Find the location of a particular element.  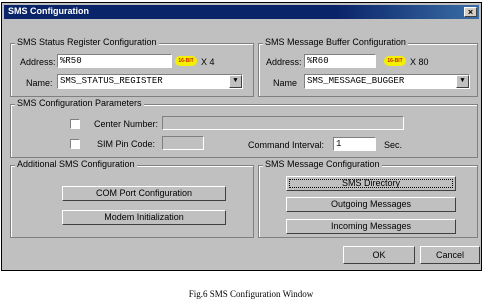

sim-pin-input is located at coordinates (183, 143).